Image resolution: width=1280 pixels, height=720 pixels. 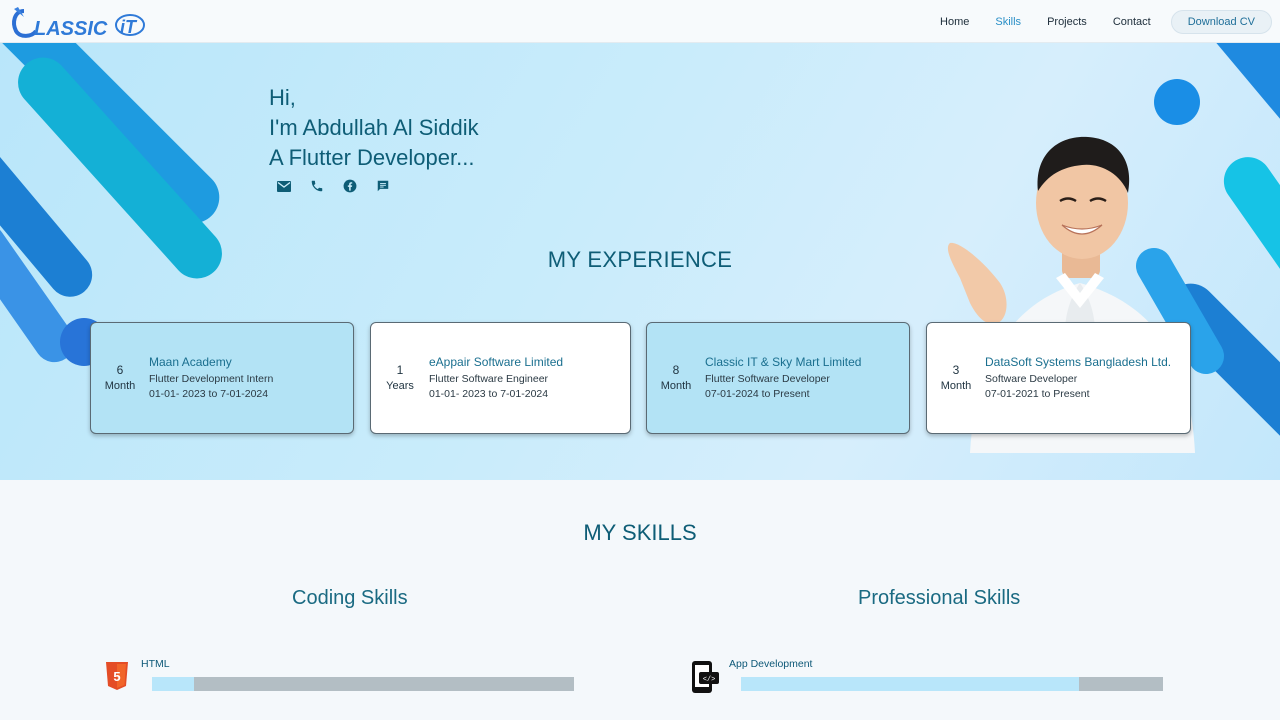 I want to click on duration-number: 3, so click(x=956, y=370).